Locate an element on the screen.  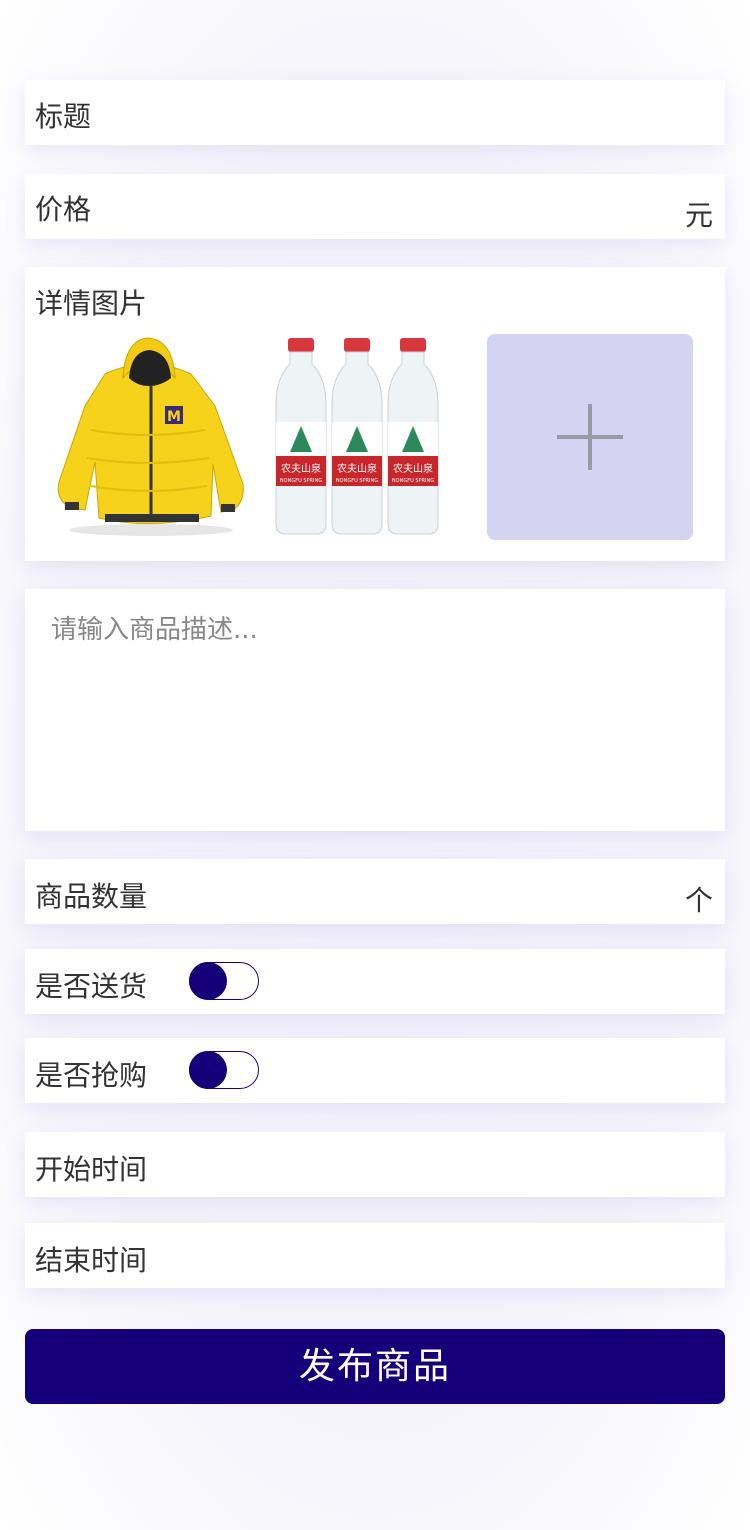
title-label: 标题 is located at coordinates (63, 116).